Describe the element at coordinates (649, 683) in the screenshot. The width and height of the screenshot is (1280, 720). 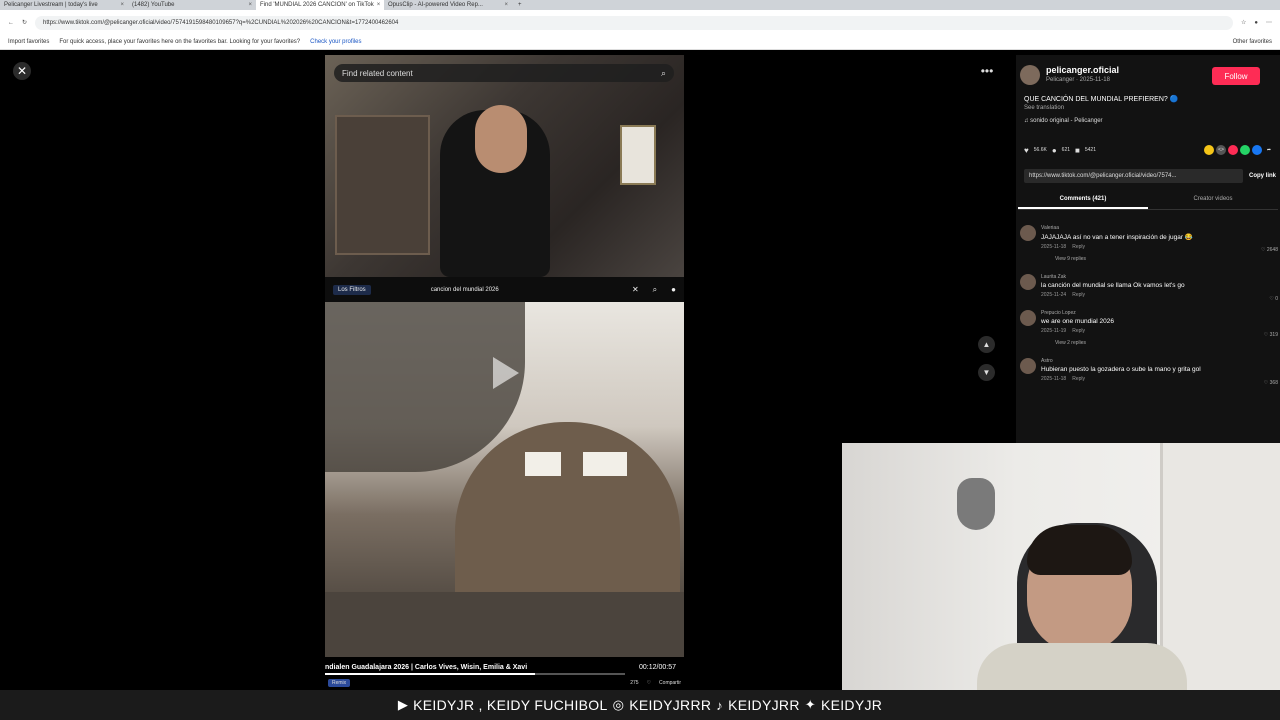
I see `dislike-icon: ♡` at that location.